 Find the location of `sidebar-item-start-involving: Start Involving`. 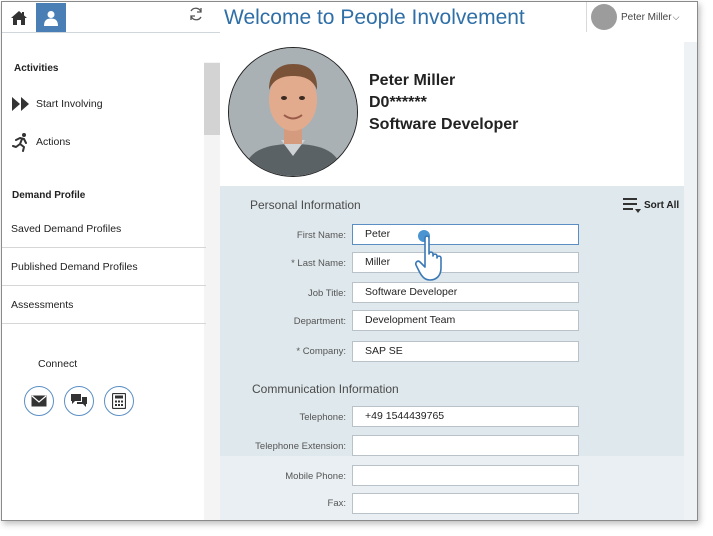

sidebar-item-start-involving: Start Involving is located at coordinates (56, 104).